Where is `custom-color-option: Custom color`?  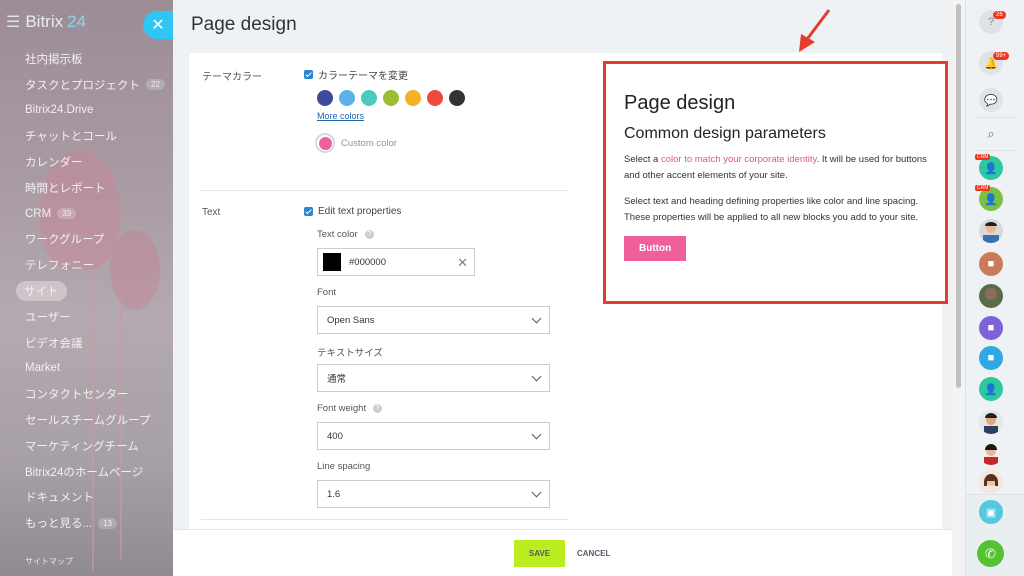 custom-color-option: Custom color is located at coordinates (356, 143).